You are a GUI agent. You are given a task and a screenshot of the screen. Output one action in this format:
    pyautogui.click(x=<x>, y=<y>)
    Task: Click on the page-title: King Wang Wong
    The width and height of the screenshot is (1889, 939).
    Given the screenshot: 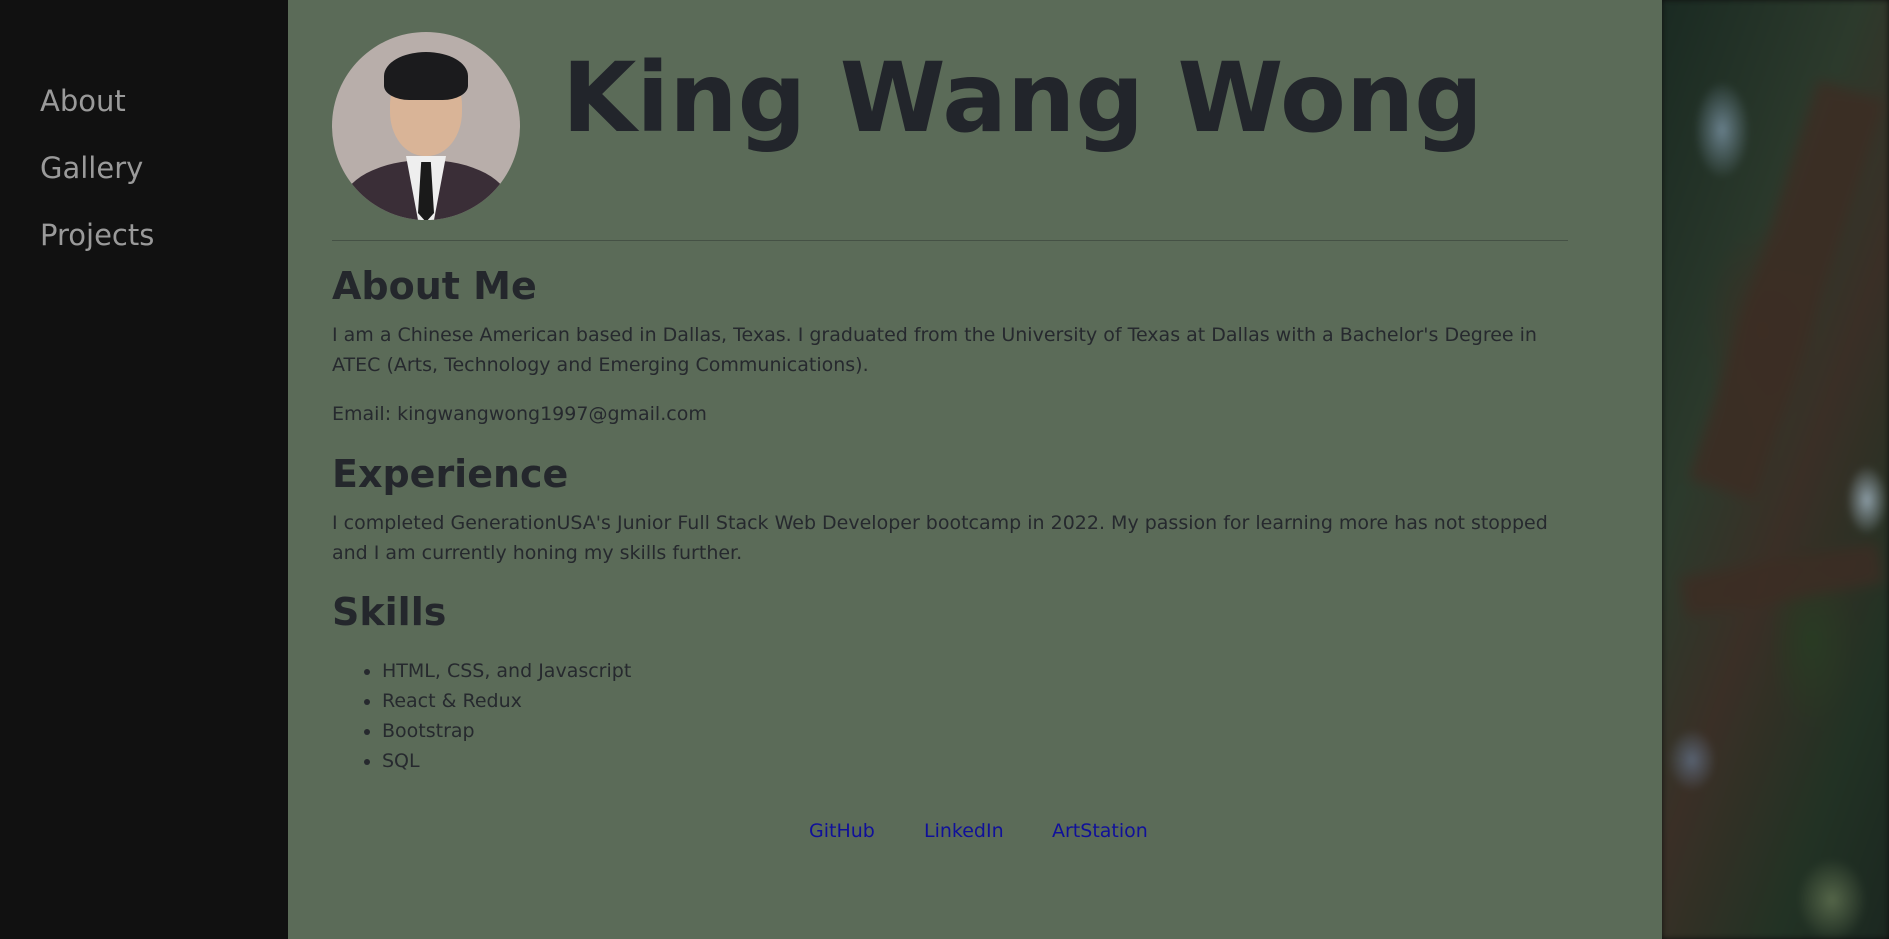 What is the action you would take?
    pyautogui.click(x=1022, y=98)
    